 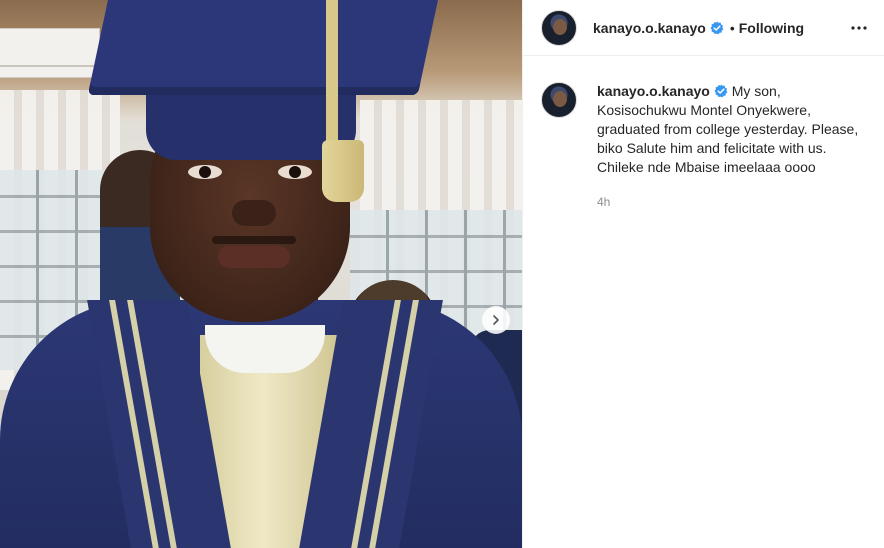 What do you see at coordinates (732, 202) in the screenshot?
I see `post-timestamp: 4h` at bounding box center [732, 202].